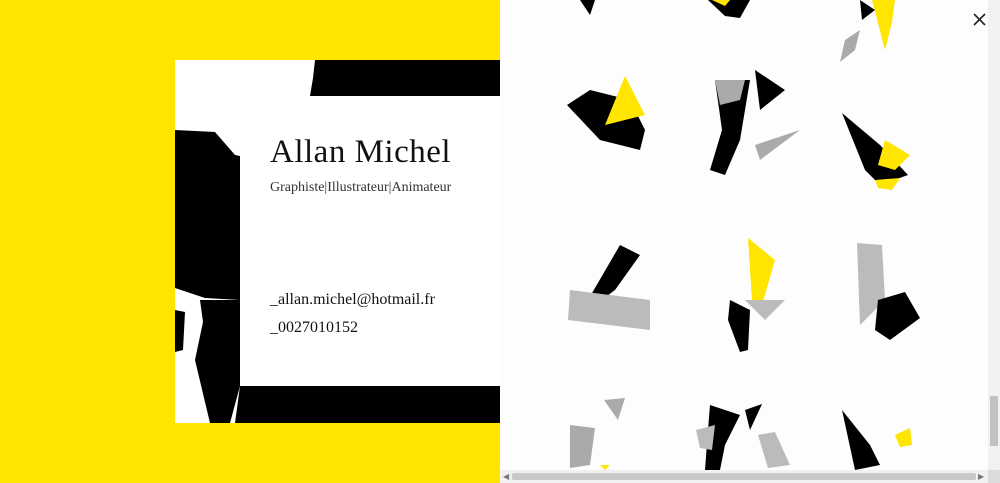 The height and width of the screenshot is (483, 1000). Describe the element at coordinates (352, 300) in the screenshot. I see `card-email: _allan.michel@hotmail.fr` at that location.